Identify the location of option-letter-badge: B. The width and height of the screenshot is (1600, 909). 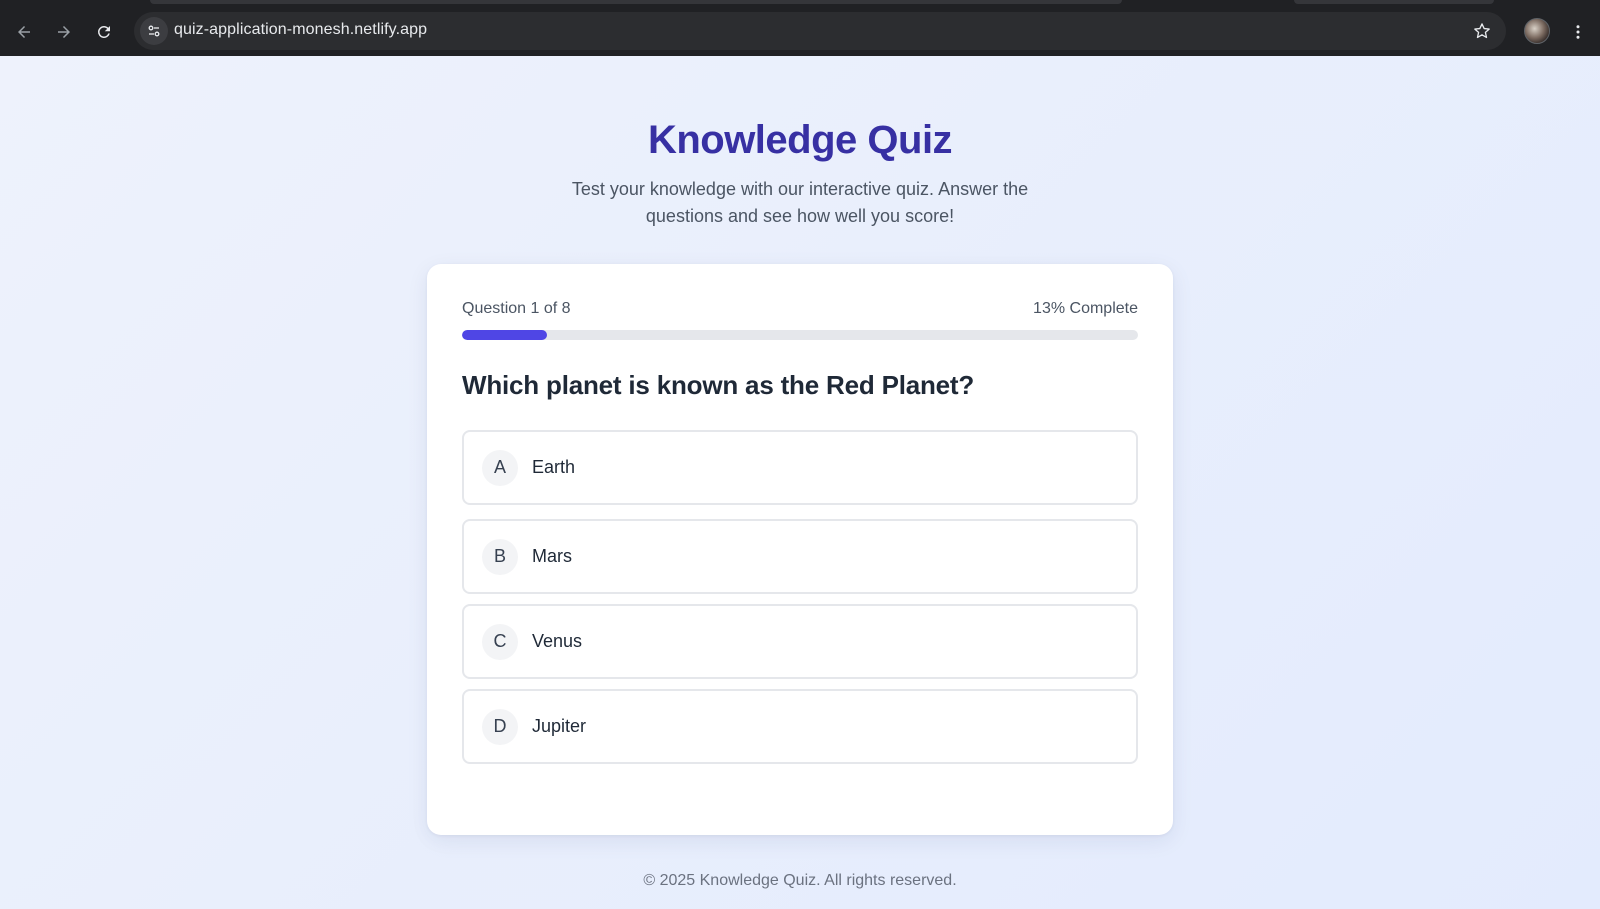
(500, 556).